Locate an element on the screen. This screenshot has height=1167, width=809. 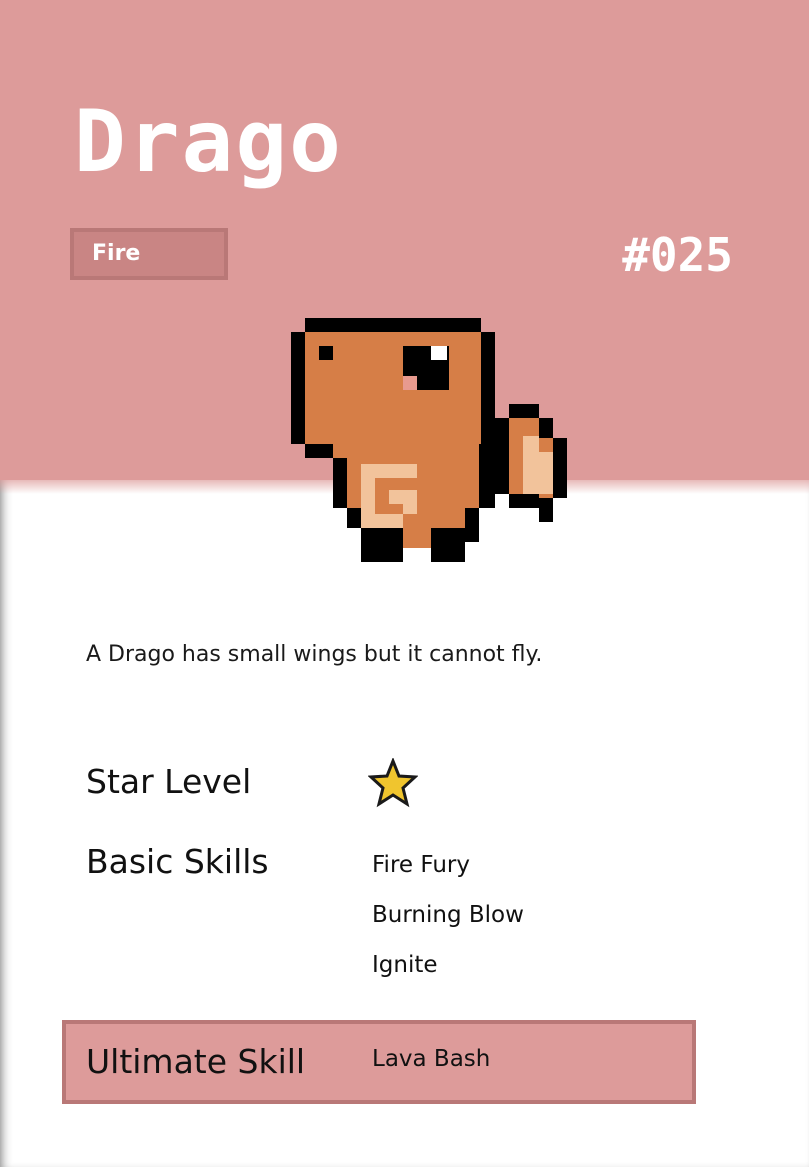
basic-skill-1: Fire Fury is located at coordinates (421, 865).